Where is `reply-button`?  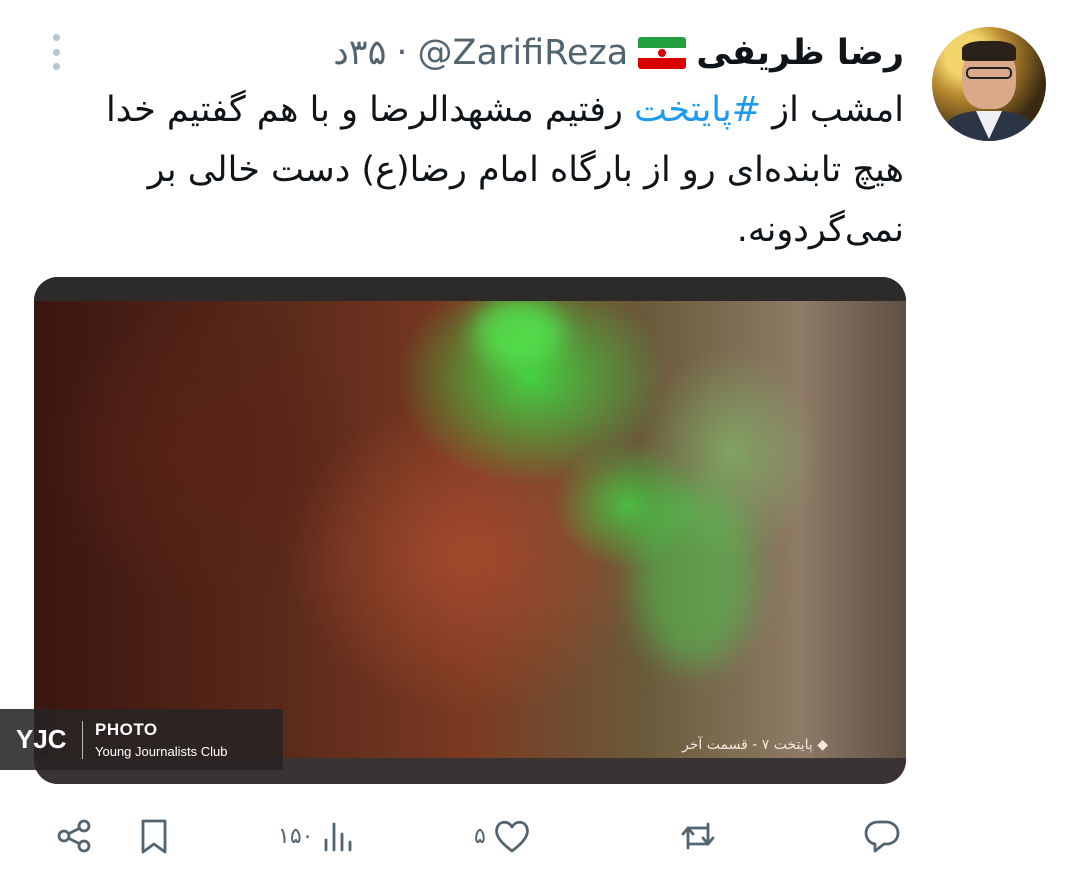 reply-button is located at coordinates (882, 836).